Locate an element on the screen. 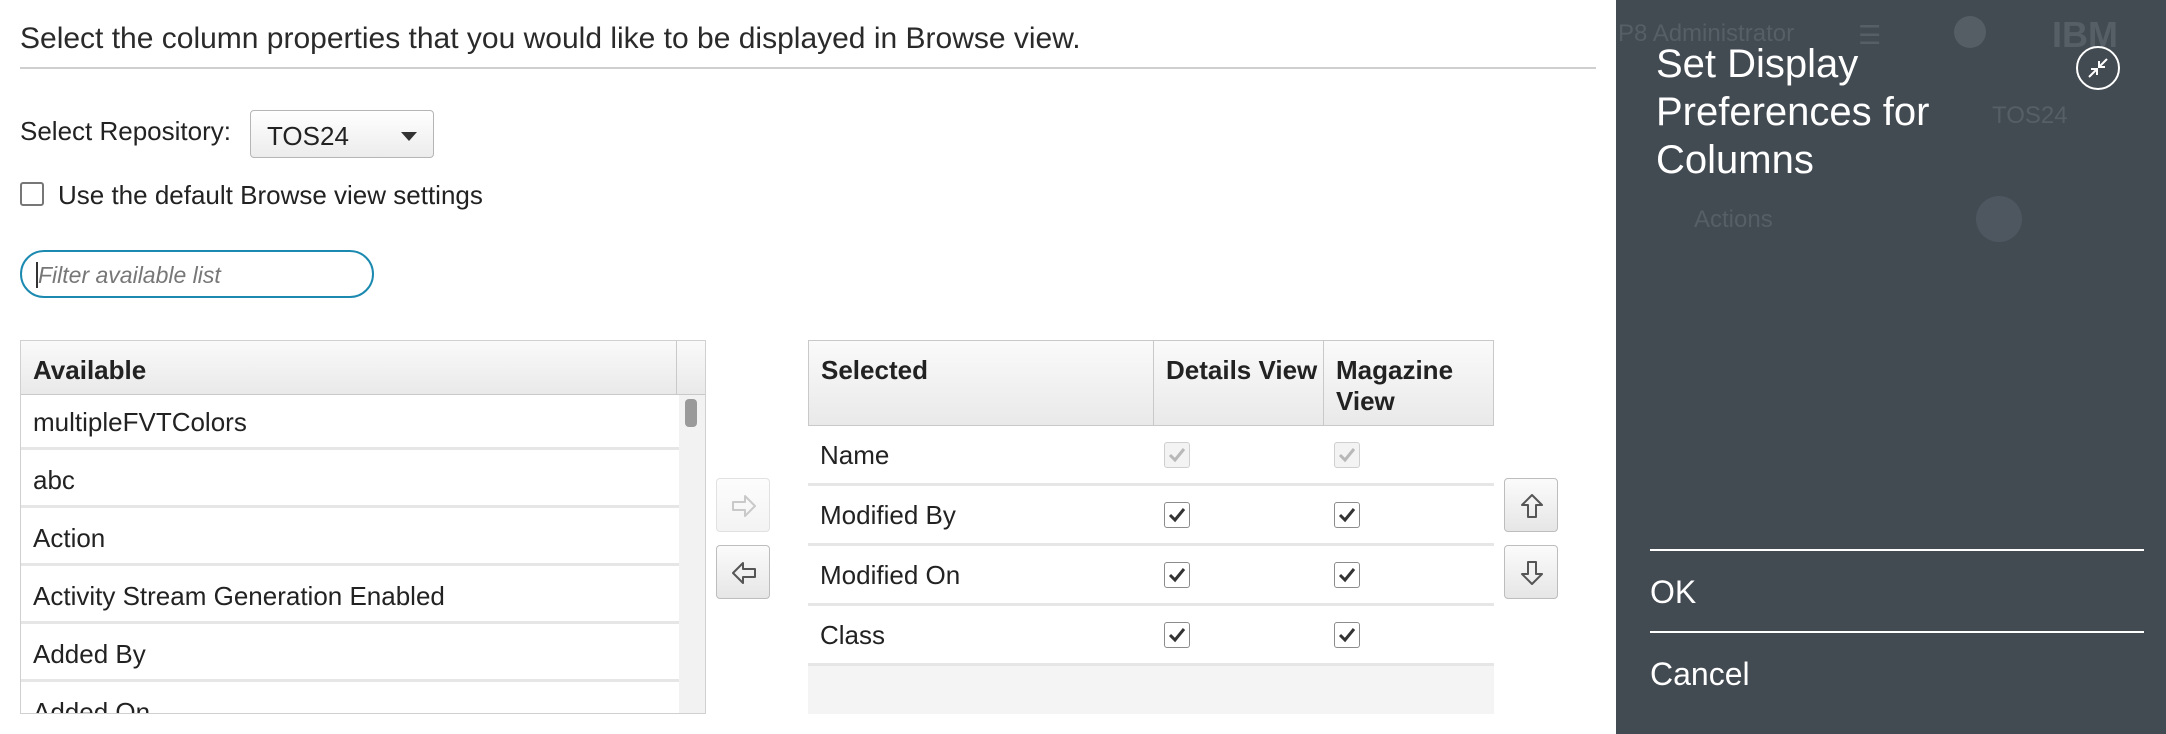 The image size is (2166, 734). available-header-spacer is located at coordinates (691, 368).